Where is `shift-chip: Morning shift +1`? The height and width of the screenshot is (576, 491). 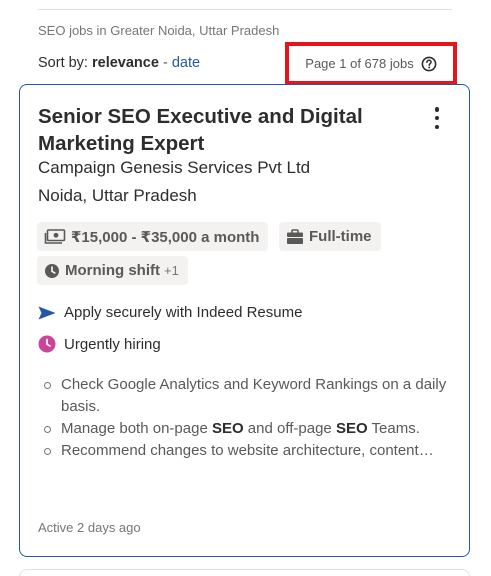 shift-chip: Morning shift +1 is located at coordinates (112, 270).